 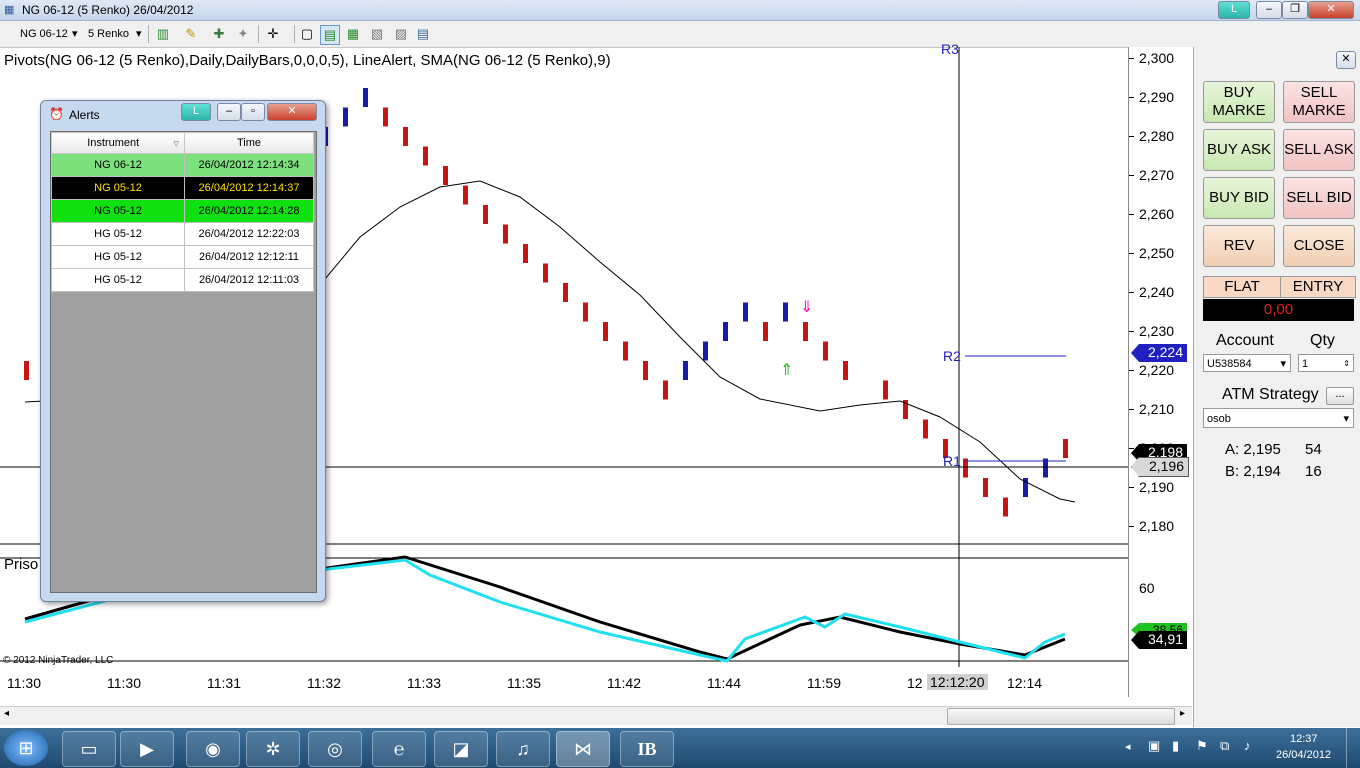 I want to click on crosshair-icon: ✛, so click(x=273, y=34).